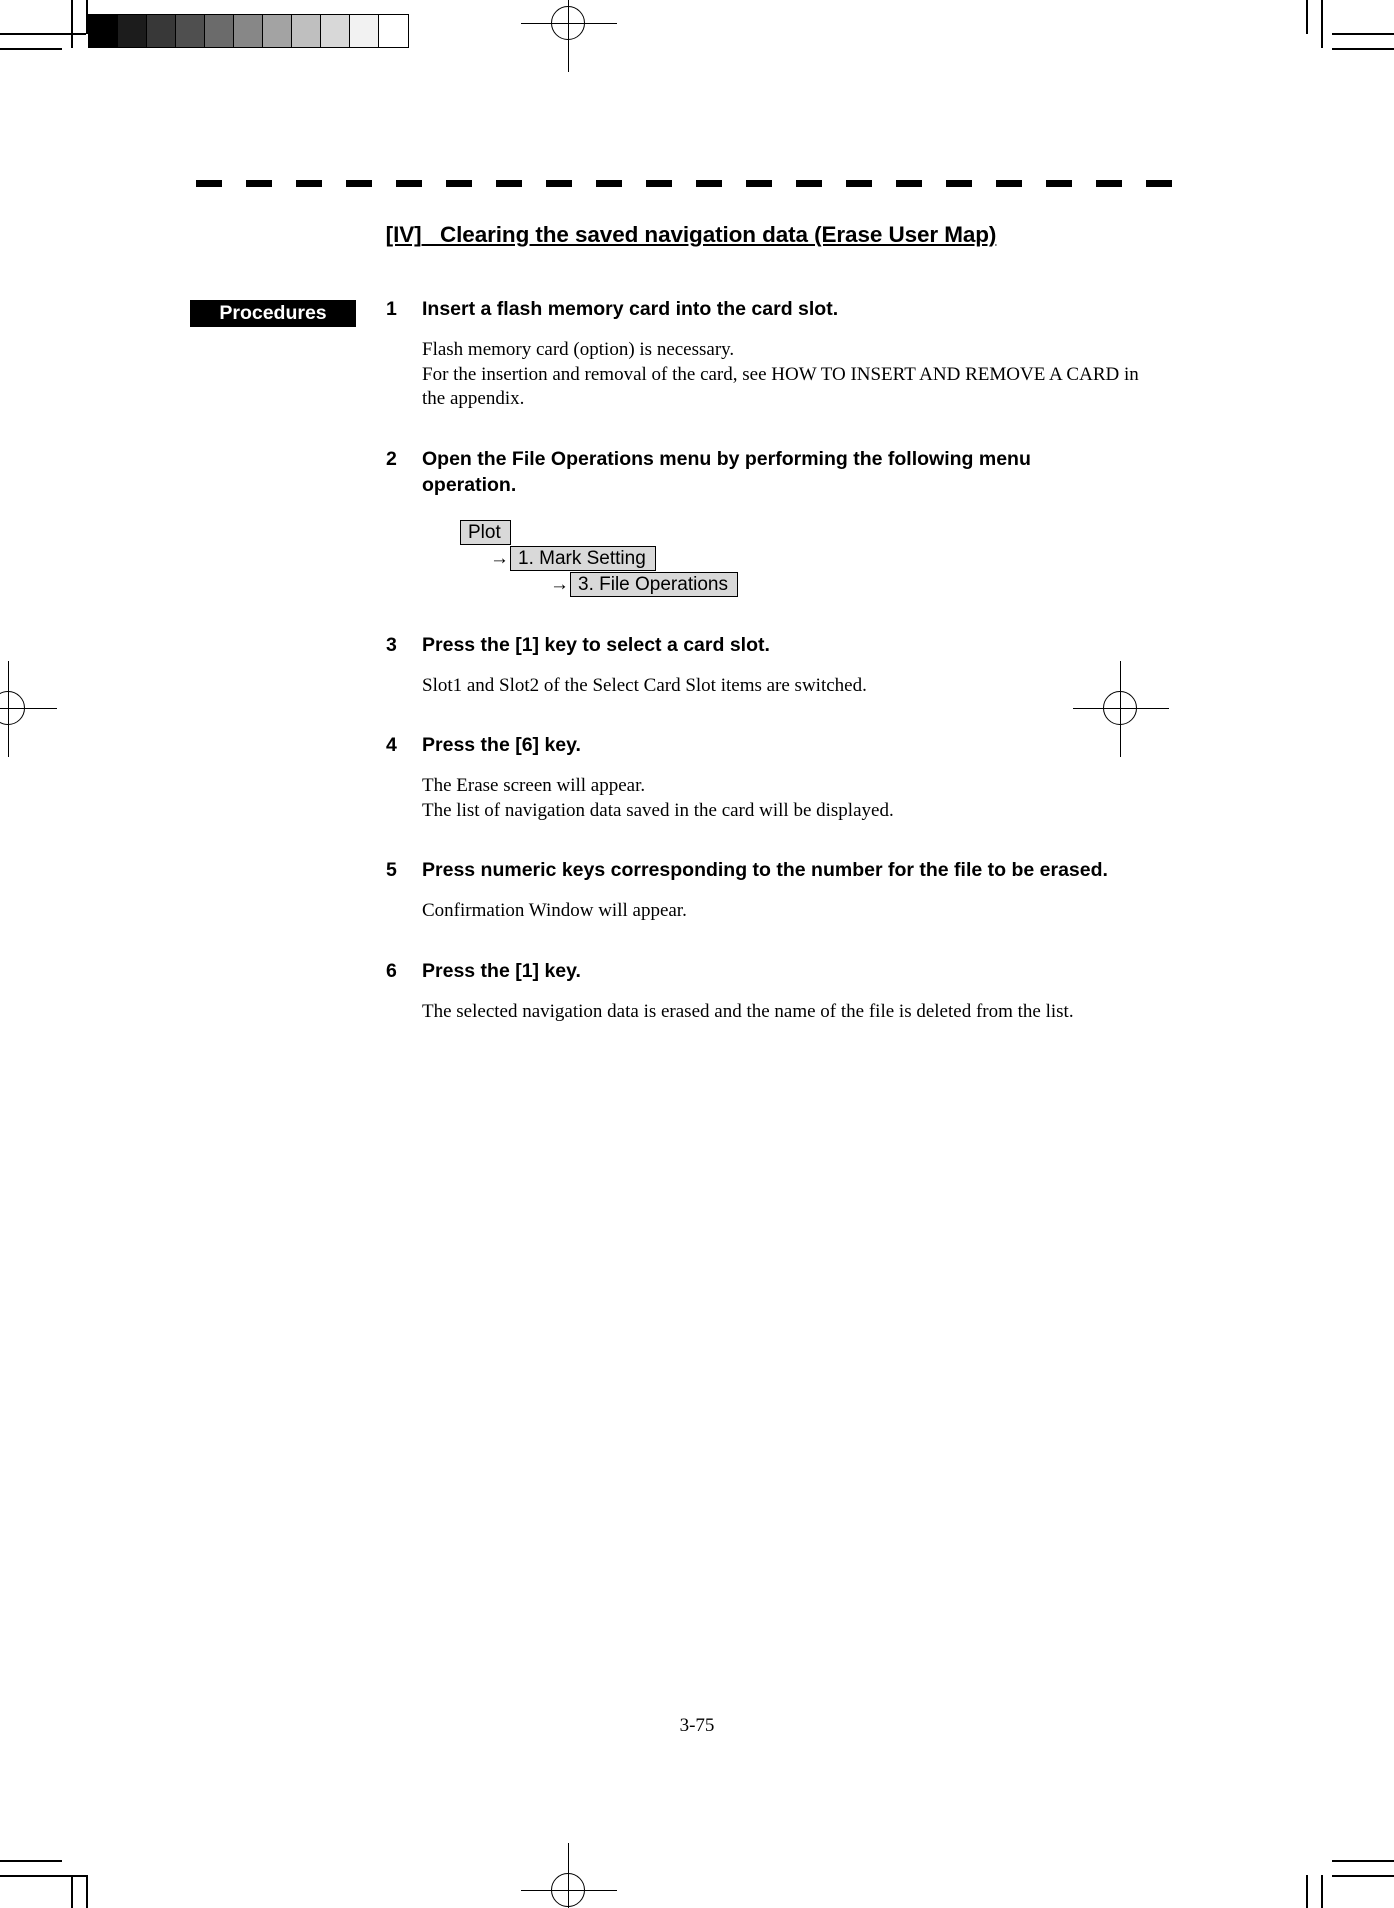 Image resolution: width=1394 pixels, height=1908 pixels. I want to click on menu-node-mark-setting: 1. Mark Setting, so click(583, 558).